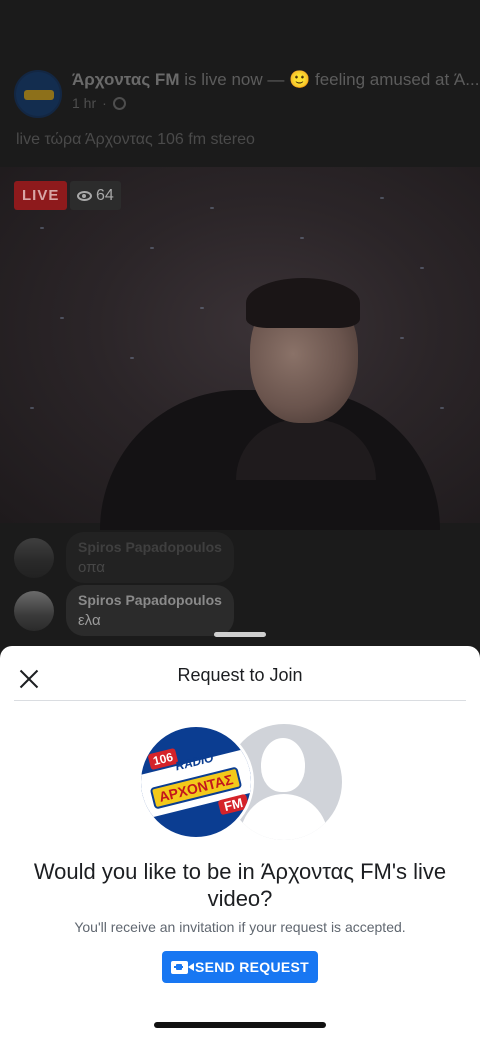 The image size is (480, 1039). Describe the element at coordinates (284, 817) in the screenshot. I see `user-silhouette-shoulders` at that location.